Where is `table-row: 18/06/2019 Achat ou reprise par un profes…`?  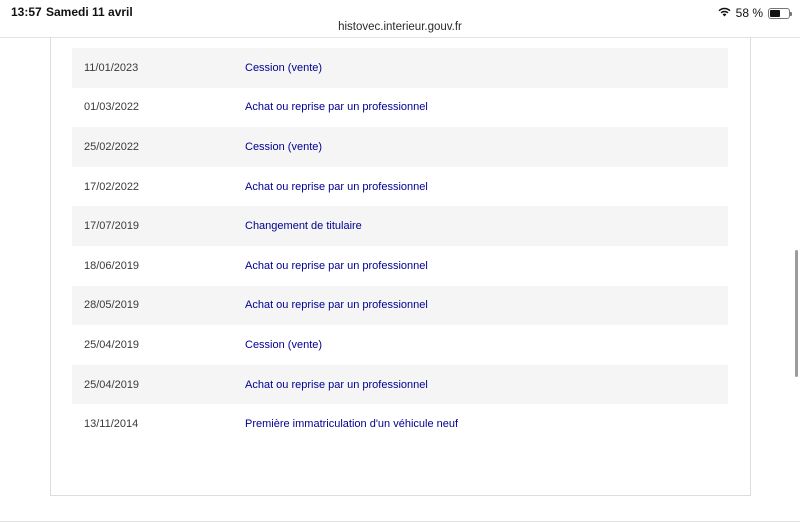
table-row: 18/06/2019 Achat ou reprise par un profes… is located at coordinates (400, 266).